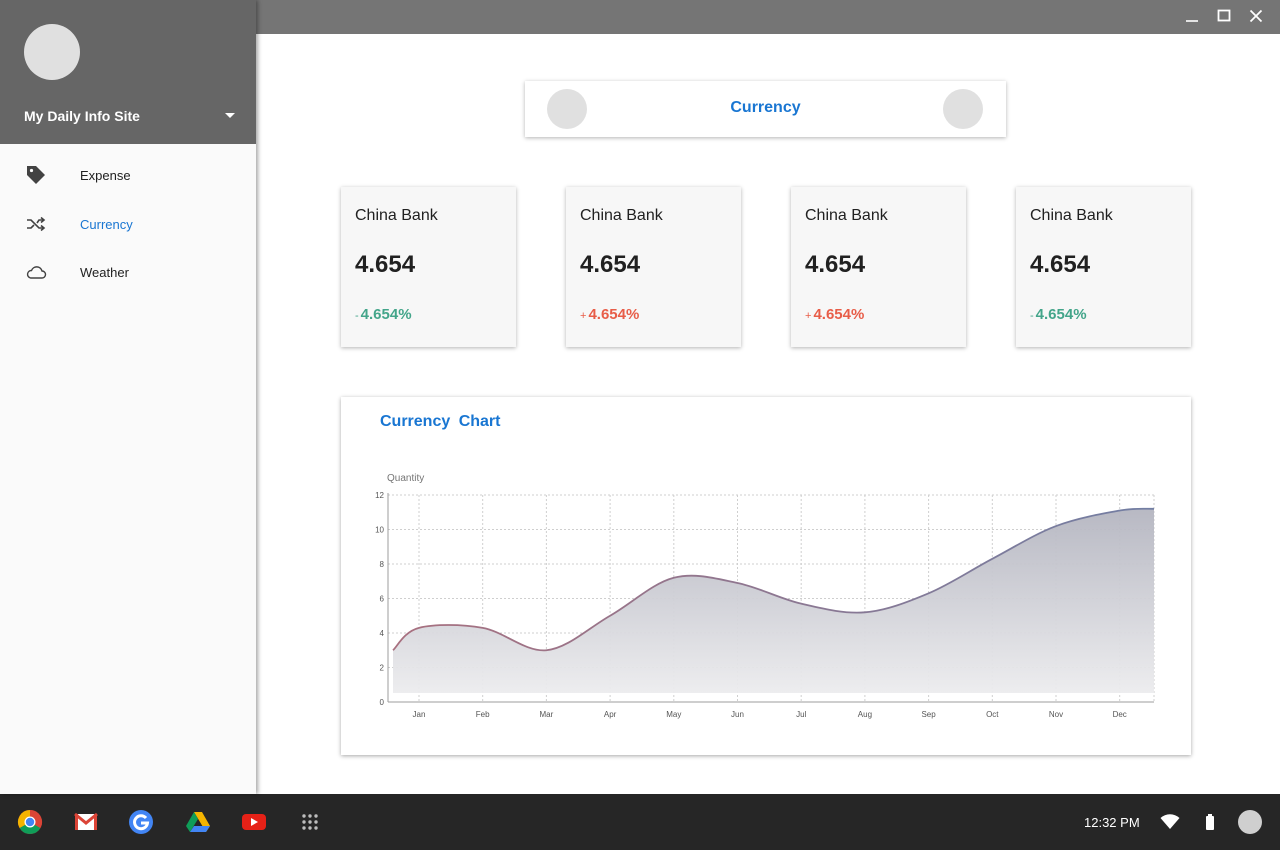  Describe the element at coordinates (128, 72) in the screenshot. I see `sidebar-header: My Daily Info Site` at that location.